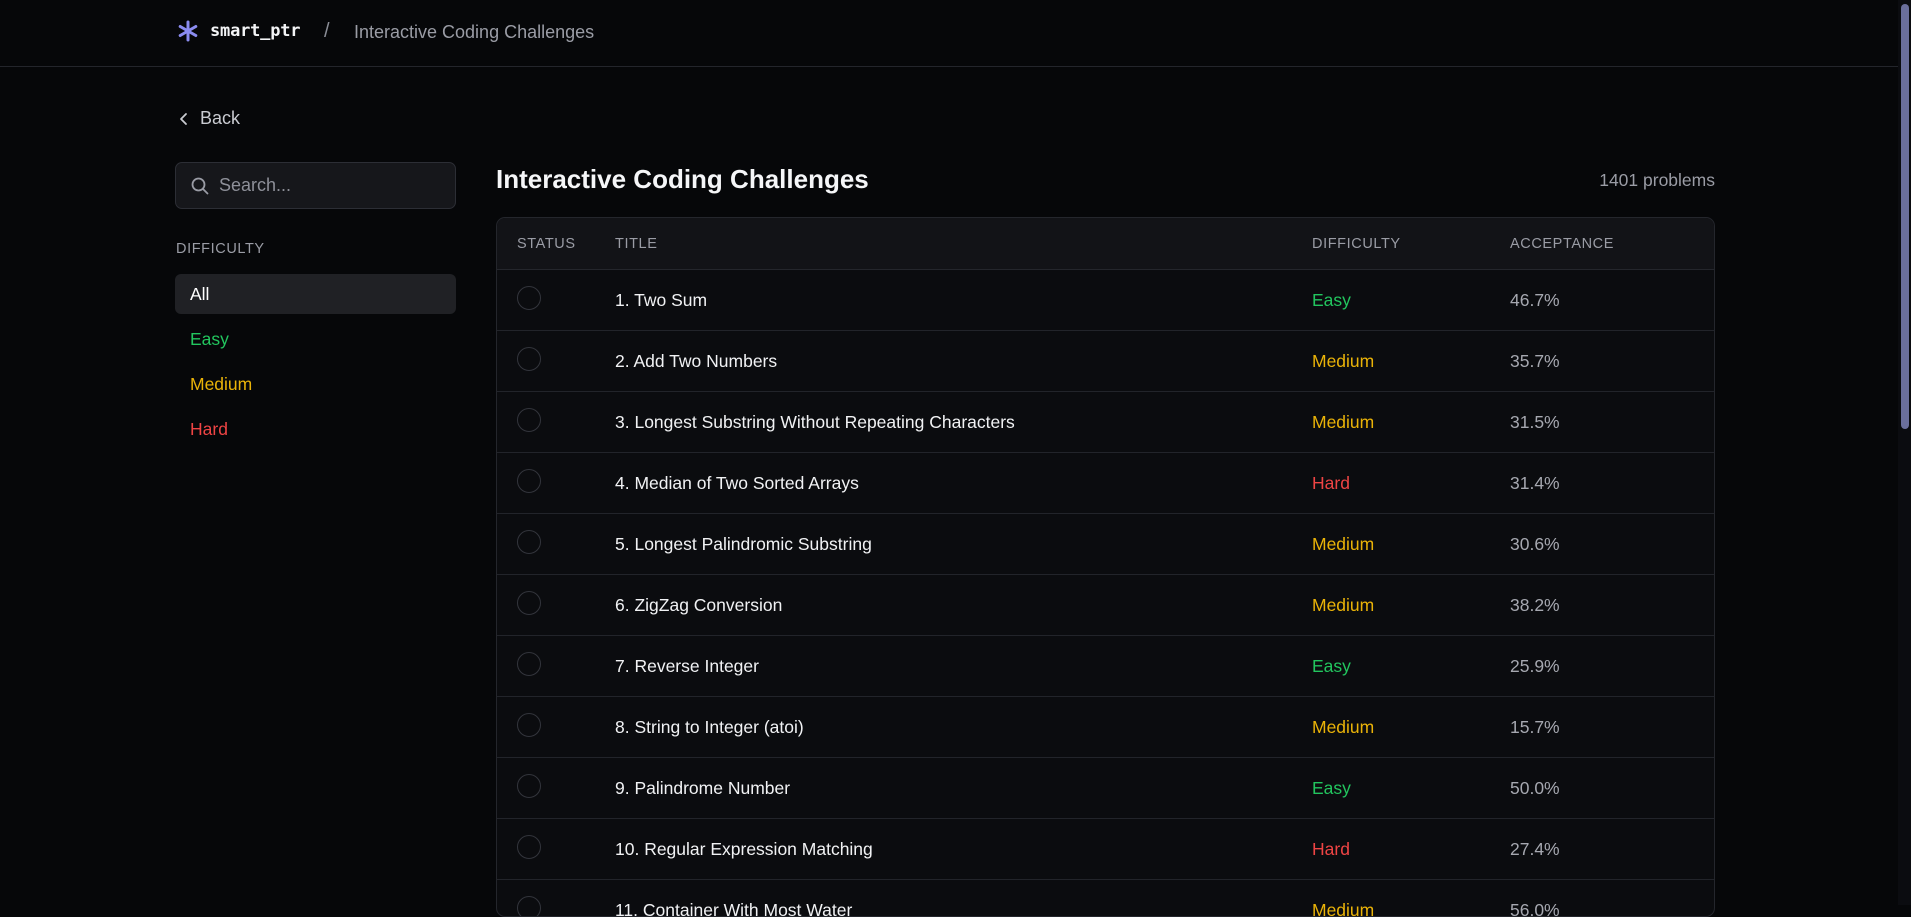 The height and width of the screenshot is (917, 1911). I want to click on table-row: 4. Median of Two Sorted ArraysHard31.4%, so click(1105, 483).